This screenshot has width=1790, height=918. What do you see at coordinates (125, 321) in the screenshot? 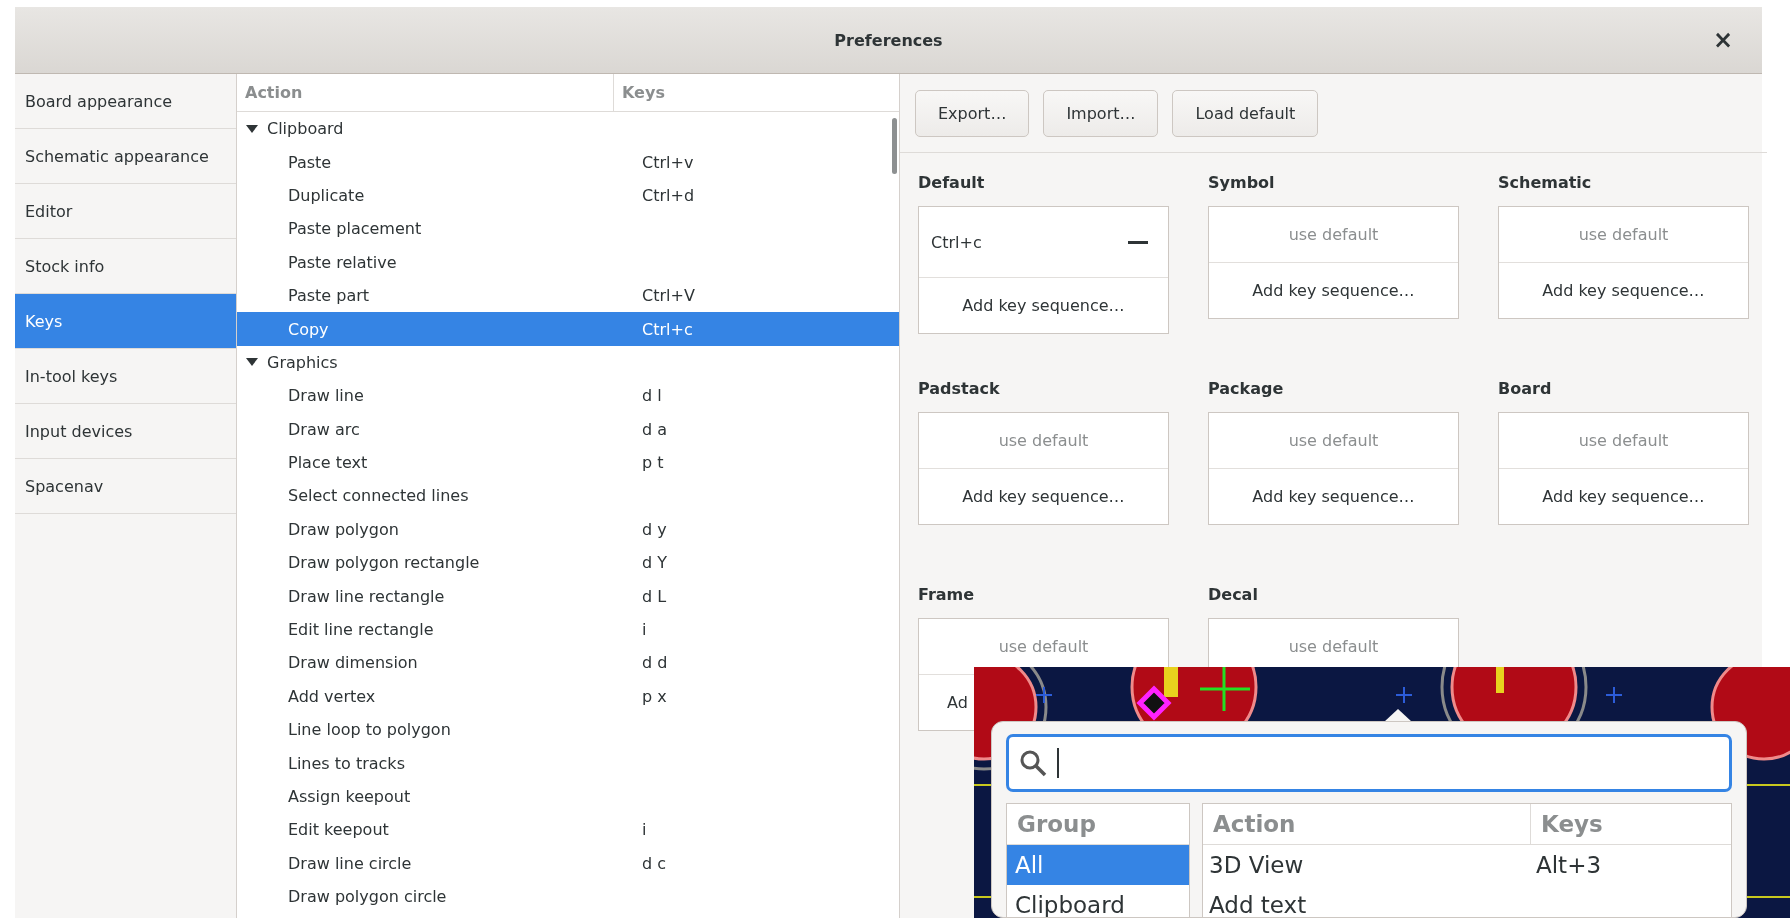
I see `sidebar-item: Keys` at bounding box center [125, 321].